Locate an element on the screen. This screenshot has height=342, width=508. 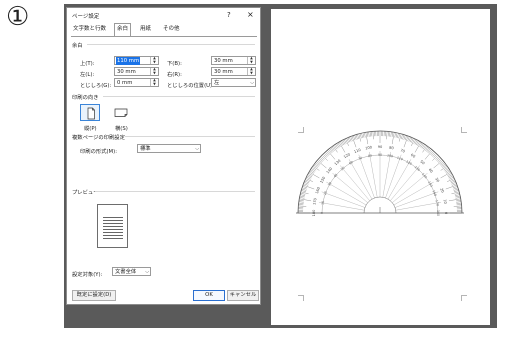
gutter-spinner: ▲ ▼ is located at coordinates (154, 82).